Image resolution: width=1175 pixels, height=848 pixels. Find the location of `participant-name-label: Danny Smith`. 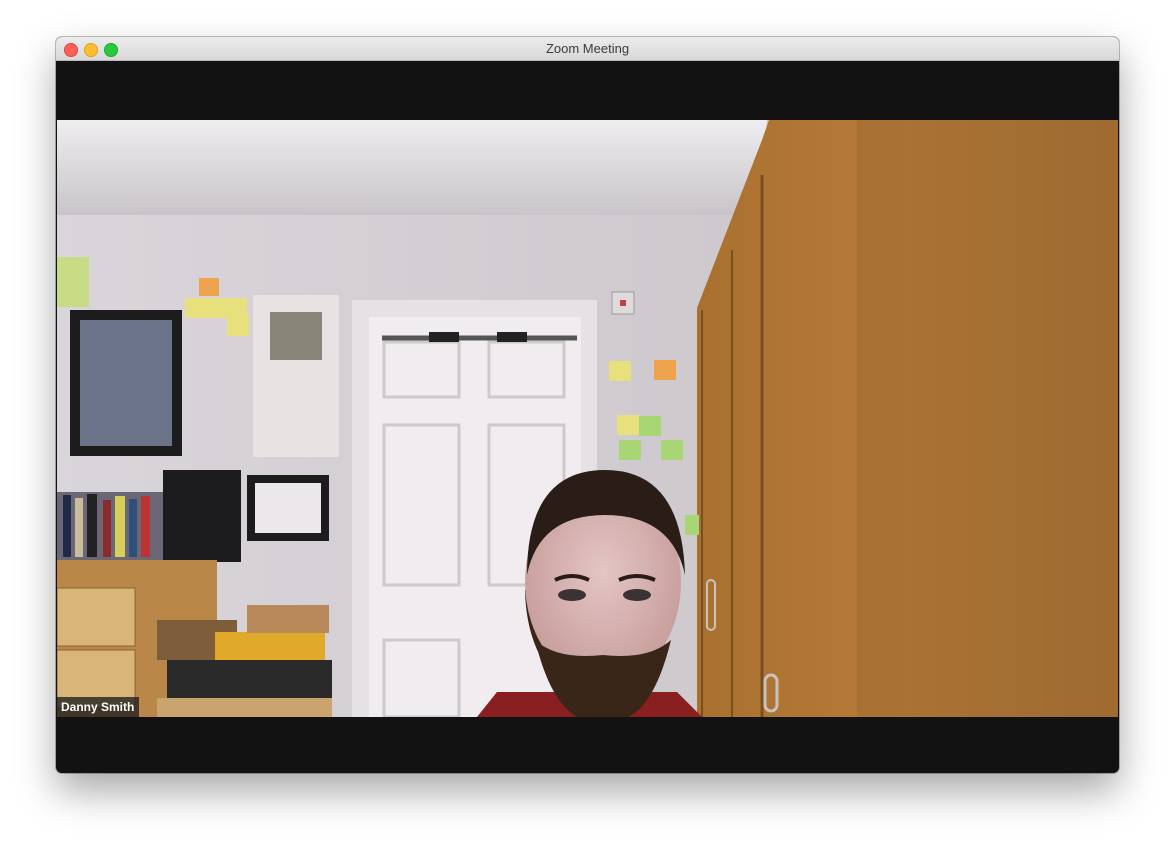

participant-name-label: Danny Smith is located at coordinates (98, 707).